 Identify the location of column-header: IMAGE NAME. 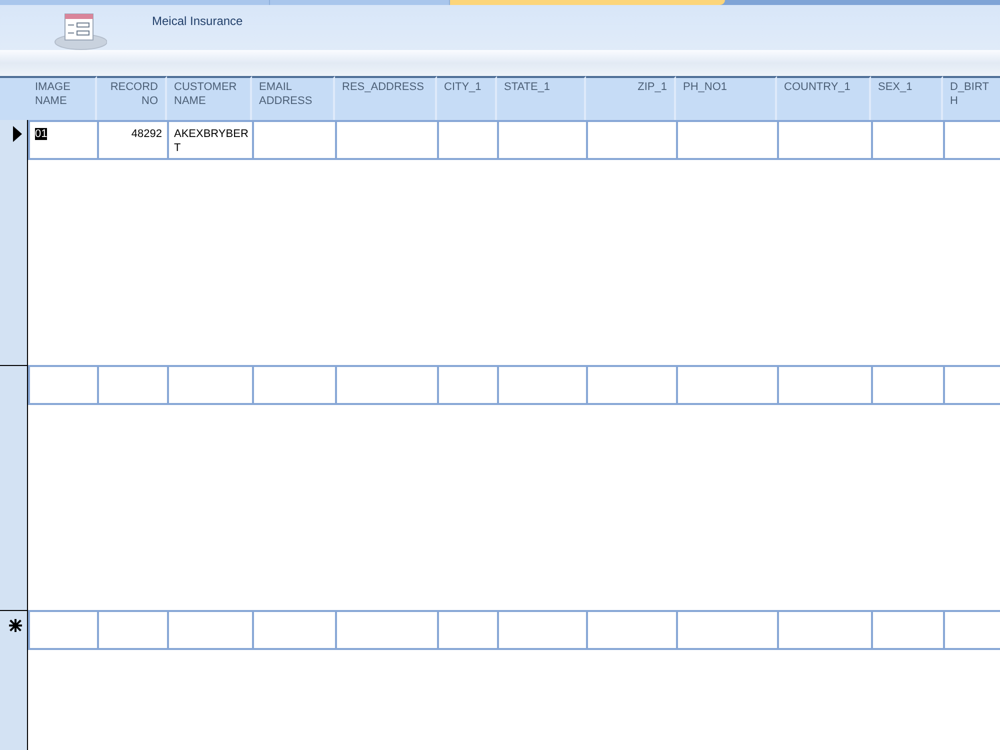
(62, 98).